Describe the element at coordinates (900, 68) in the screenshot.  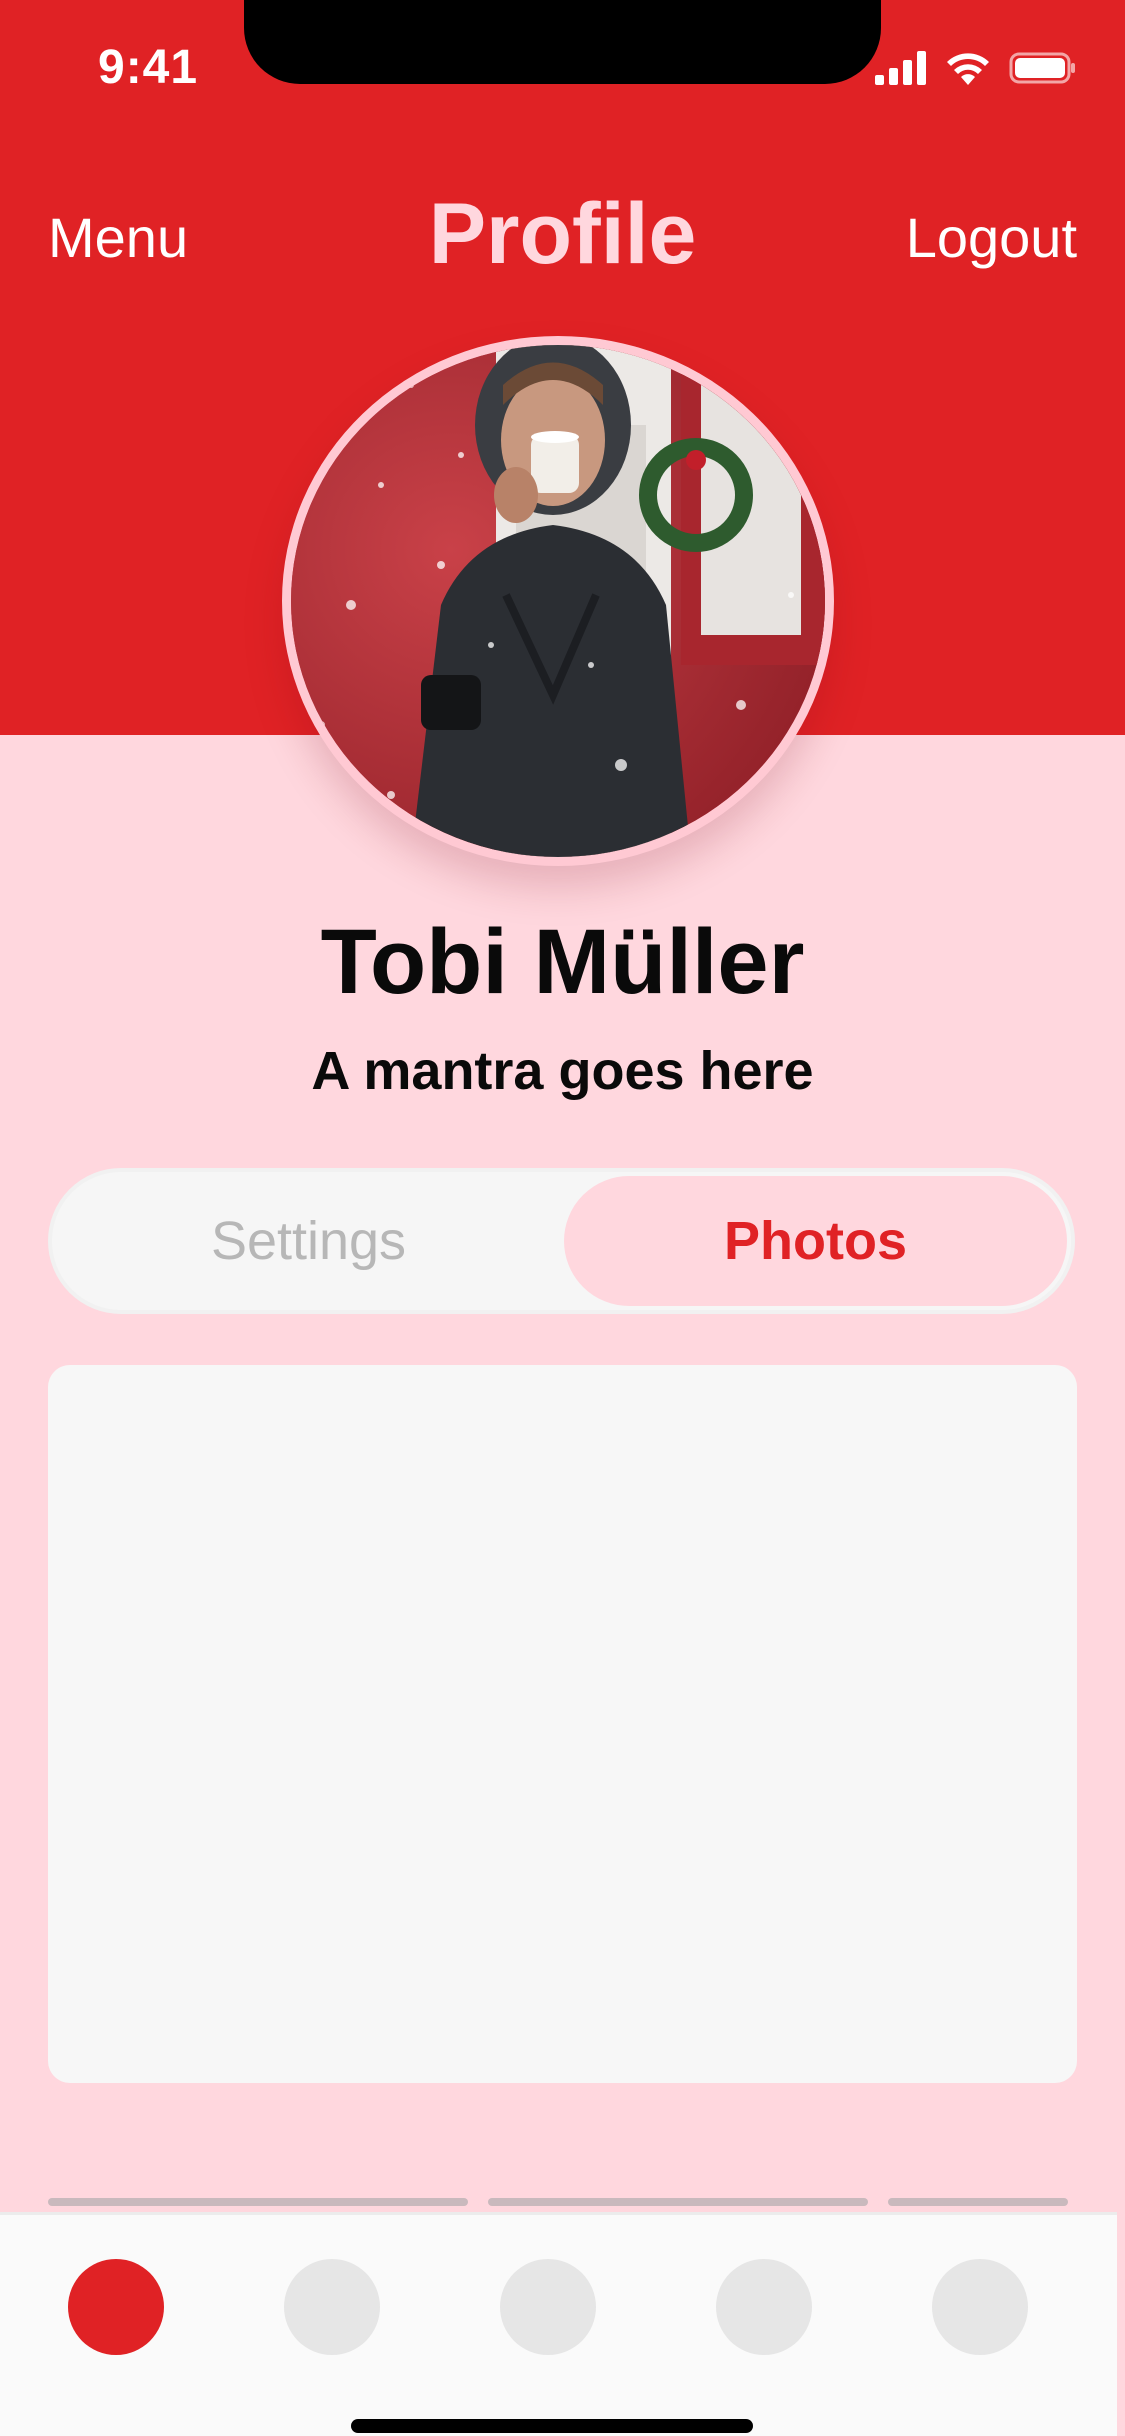
I see `signal-icon` at that location.